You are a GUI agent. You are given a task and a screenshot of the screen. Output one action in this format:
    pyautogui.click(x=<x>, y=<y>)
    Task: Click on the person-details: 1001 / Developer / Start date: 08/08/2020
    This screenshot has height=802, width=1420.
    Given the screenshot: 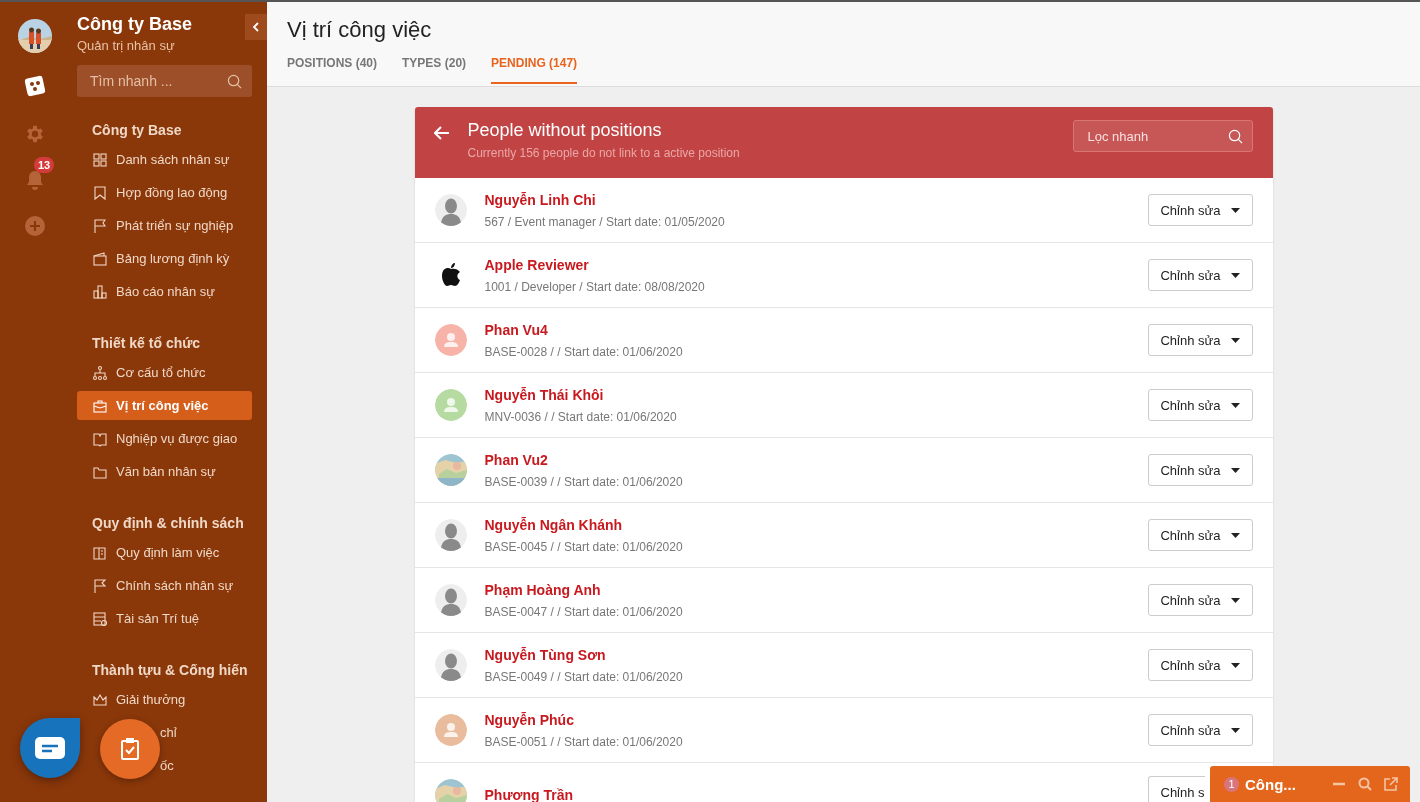 What is the action you would take?
    pyautogui.click(x=595, y=286)
    